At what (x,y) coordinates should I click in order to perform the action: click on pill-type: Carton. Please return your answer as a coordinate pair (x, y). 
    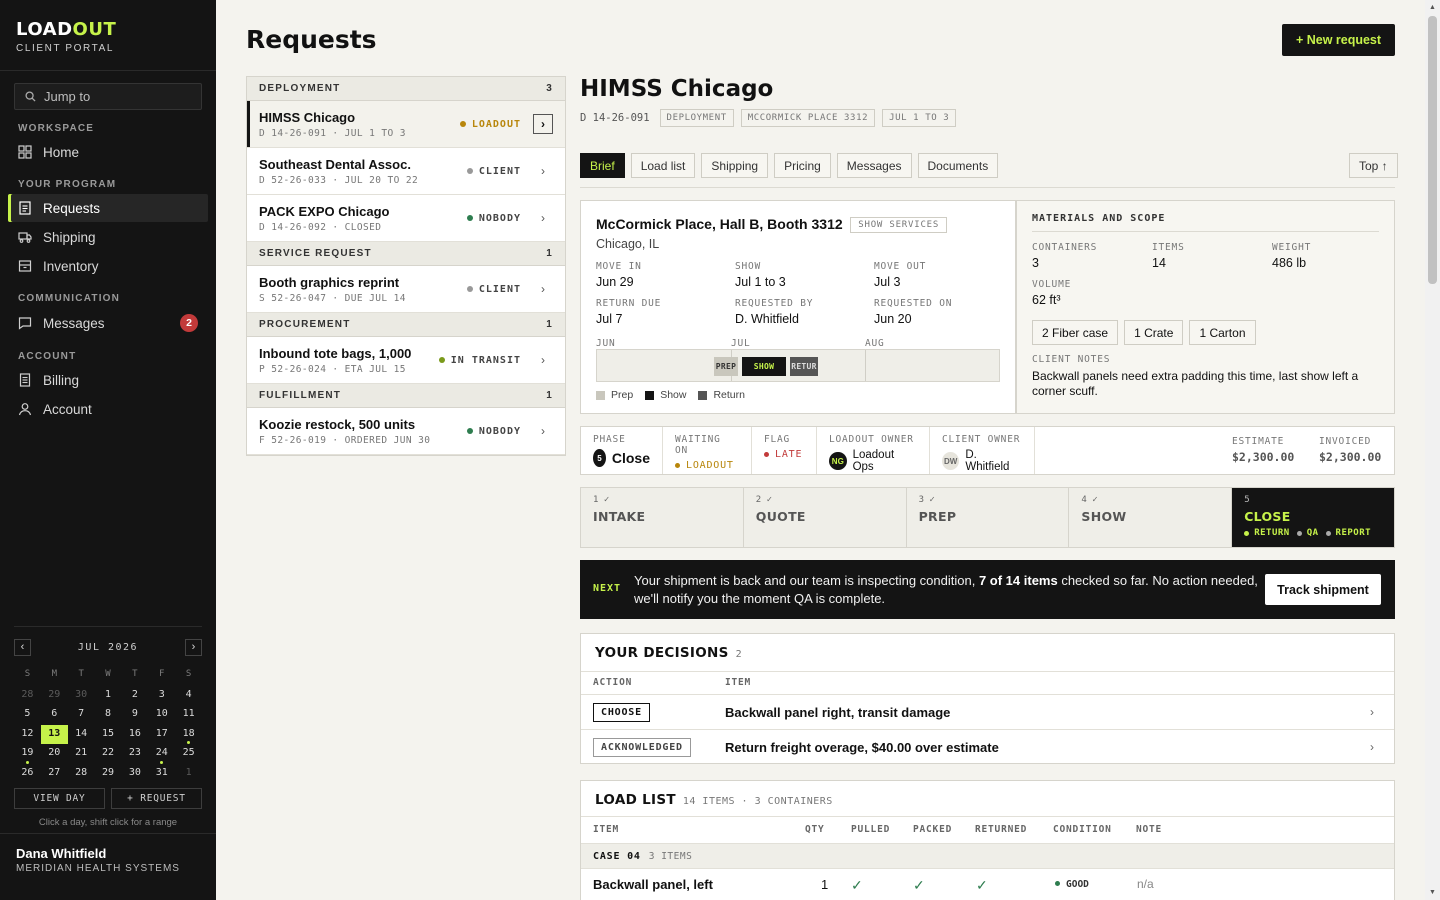
    Looking at the image, I should click on (1227, 332).